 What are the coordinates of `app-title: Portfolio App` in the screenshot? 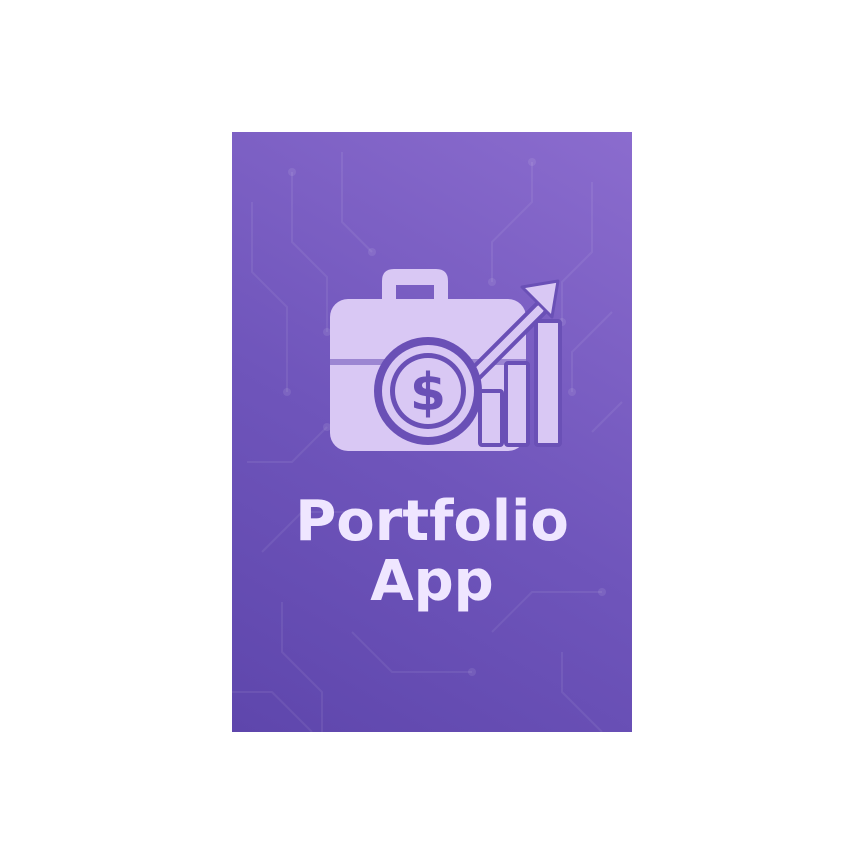 It's located at (432, 552).